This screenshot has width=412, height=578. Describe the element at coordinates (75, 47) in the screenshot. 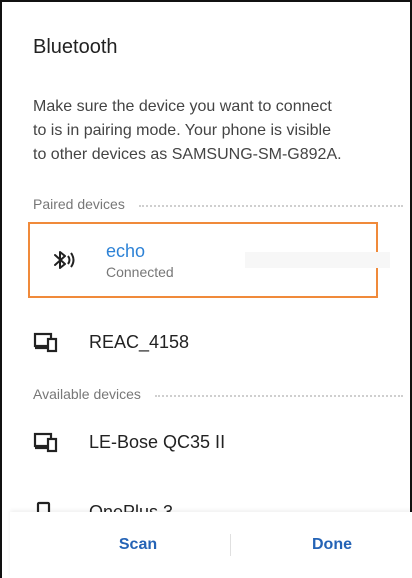

I see `dialog-title: Bluetooth` at that location.